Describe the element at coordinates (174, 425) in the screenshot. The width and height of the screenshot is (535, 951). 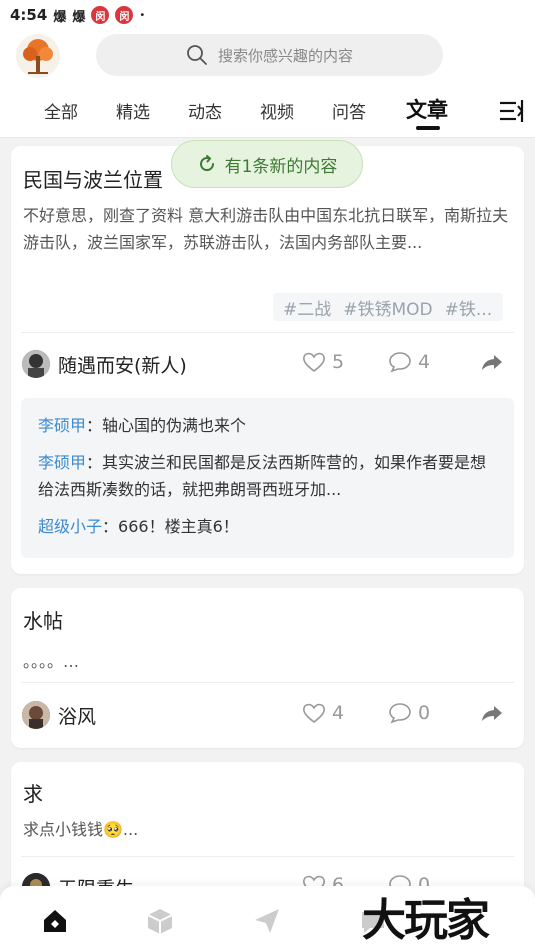
I see `comment-text: 轴心国的伪满也来个` at that location.